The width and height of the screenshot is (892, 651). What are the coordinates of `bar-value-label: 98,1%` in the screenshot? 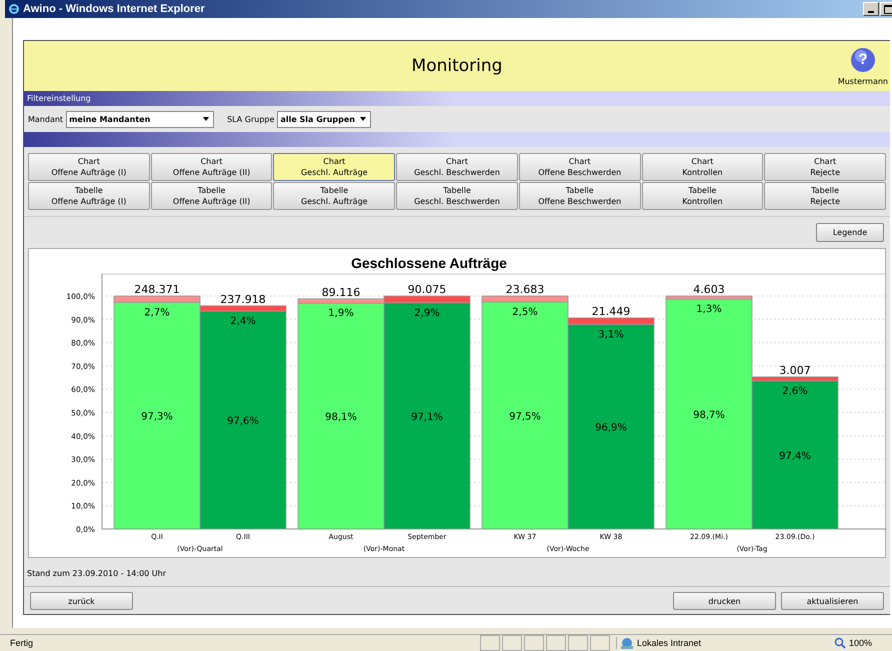 It's located at (341, 418).